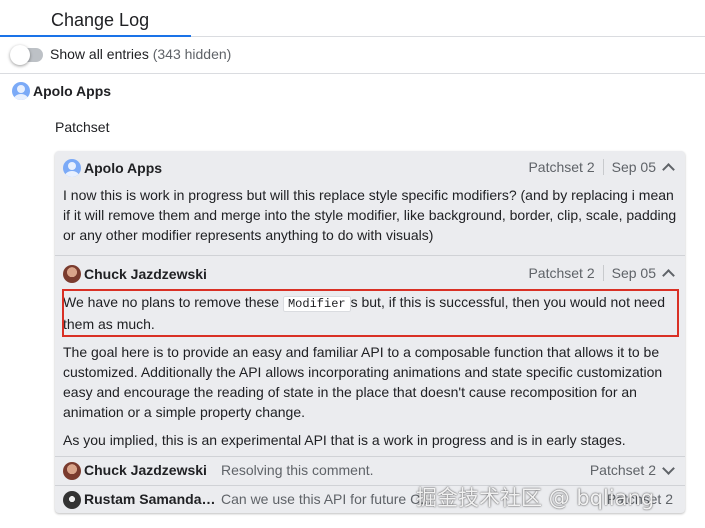 The image size is (705, 528). What do you see at coordinates (123, 168) in the screenshot?
I see `comment-author: Apolo Apps` at bounding box center [123, 168].